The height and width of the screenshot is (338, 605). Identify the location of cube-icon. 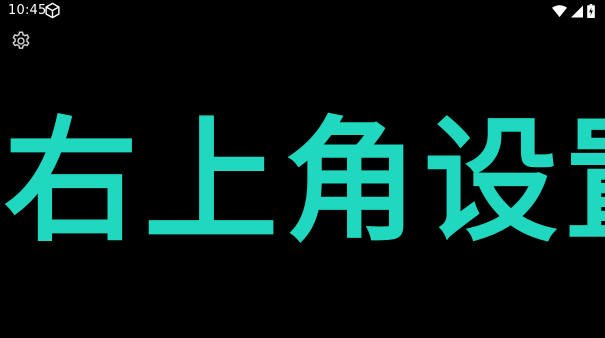
(52, 10).